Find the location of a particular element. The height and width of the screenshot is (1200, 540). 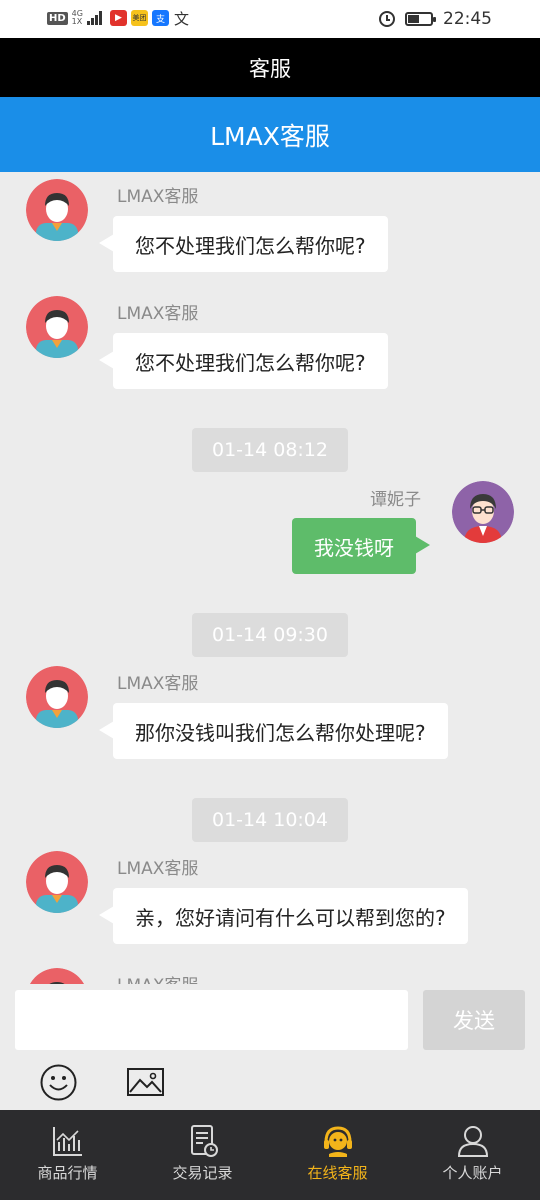

video-app-icon: ▶ is located at coordinates (118, 18).